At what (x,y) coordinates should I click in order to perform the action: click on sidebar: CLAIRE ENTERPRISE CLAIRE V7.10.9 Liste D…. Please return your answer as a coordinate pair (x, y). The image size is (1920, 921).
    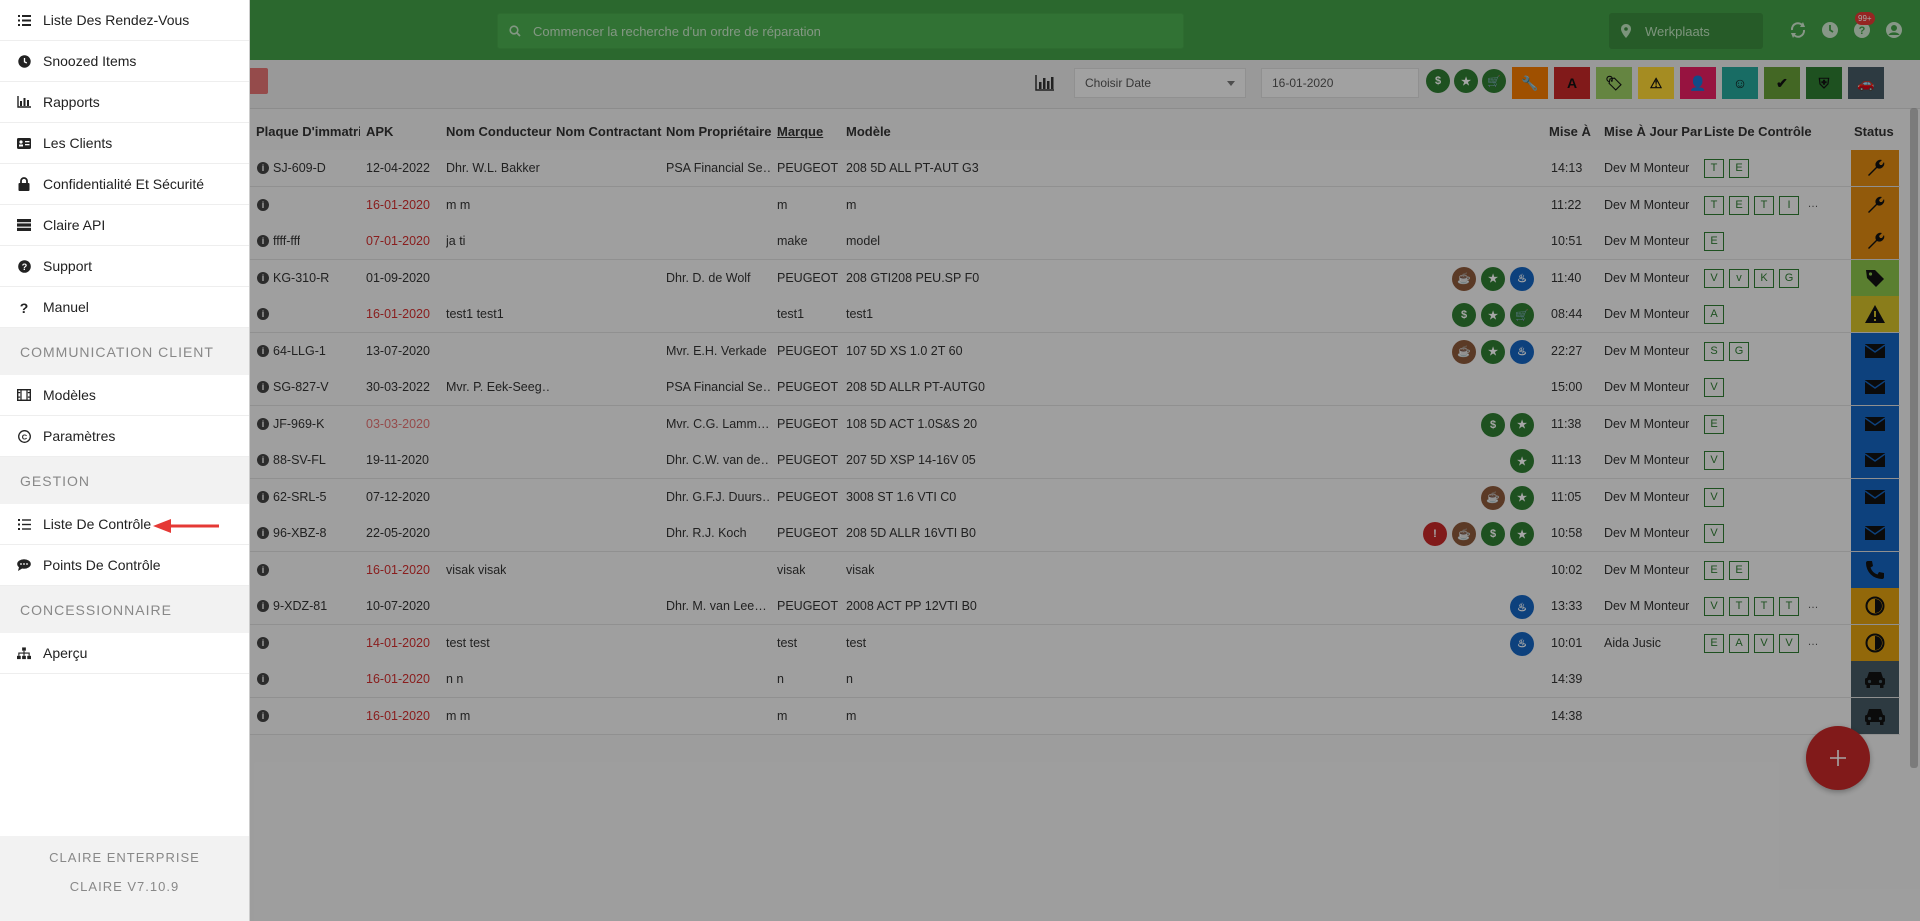
    Looking at the image, I should click on (125, 460).